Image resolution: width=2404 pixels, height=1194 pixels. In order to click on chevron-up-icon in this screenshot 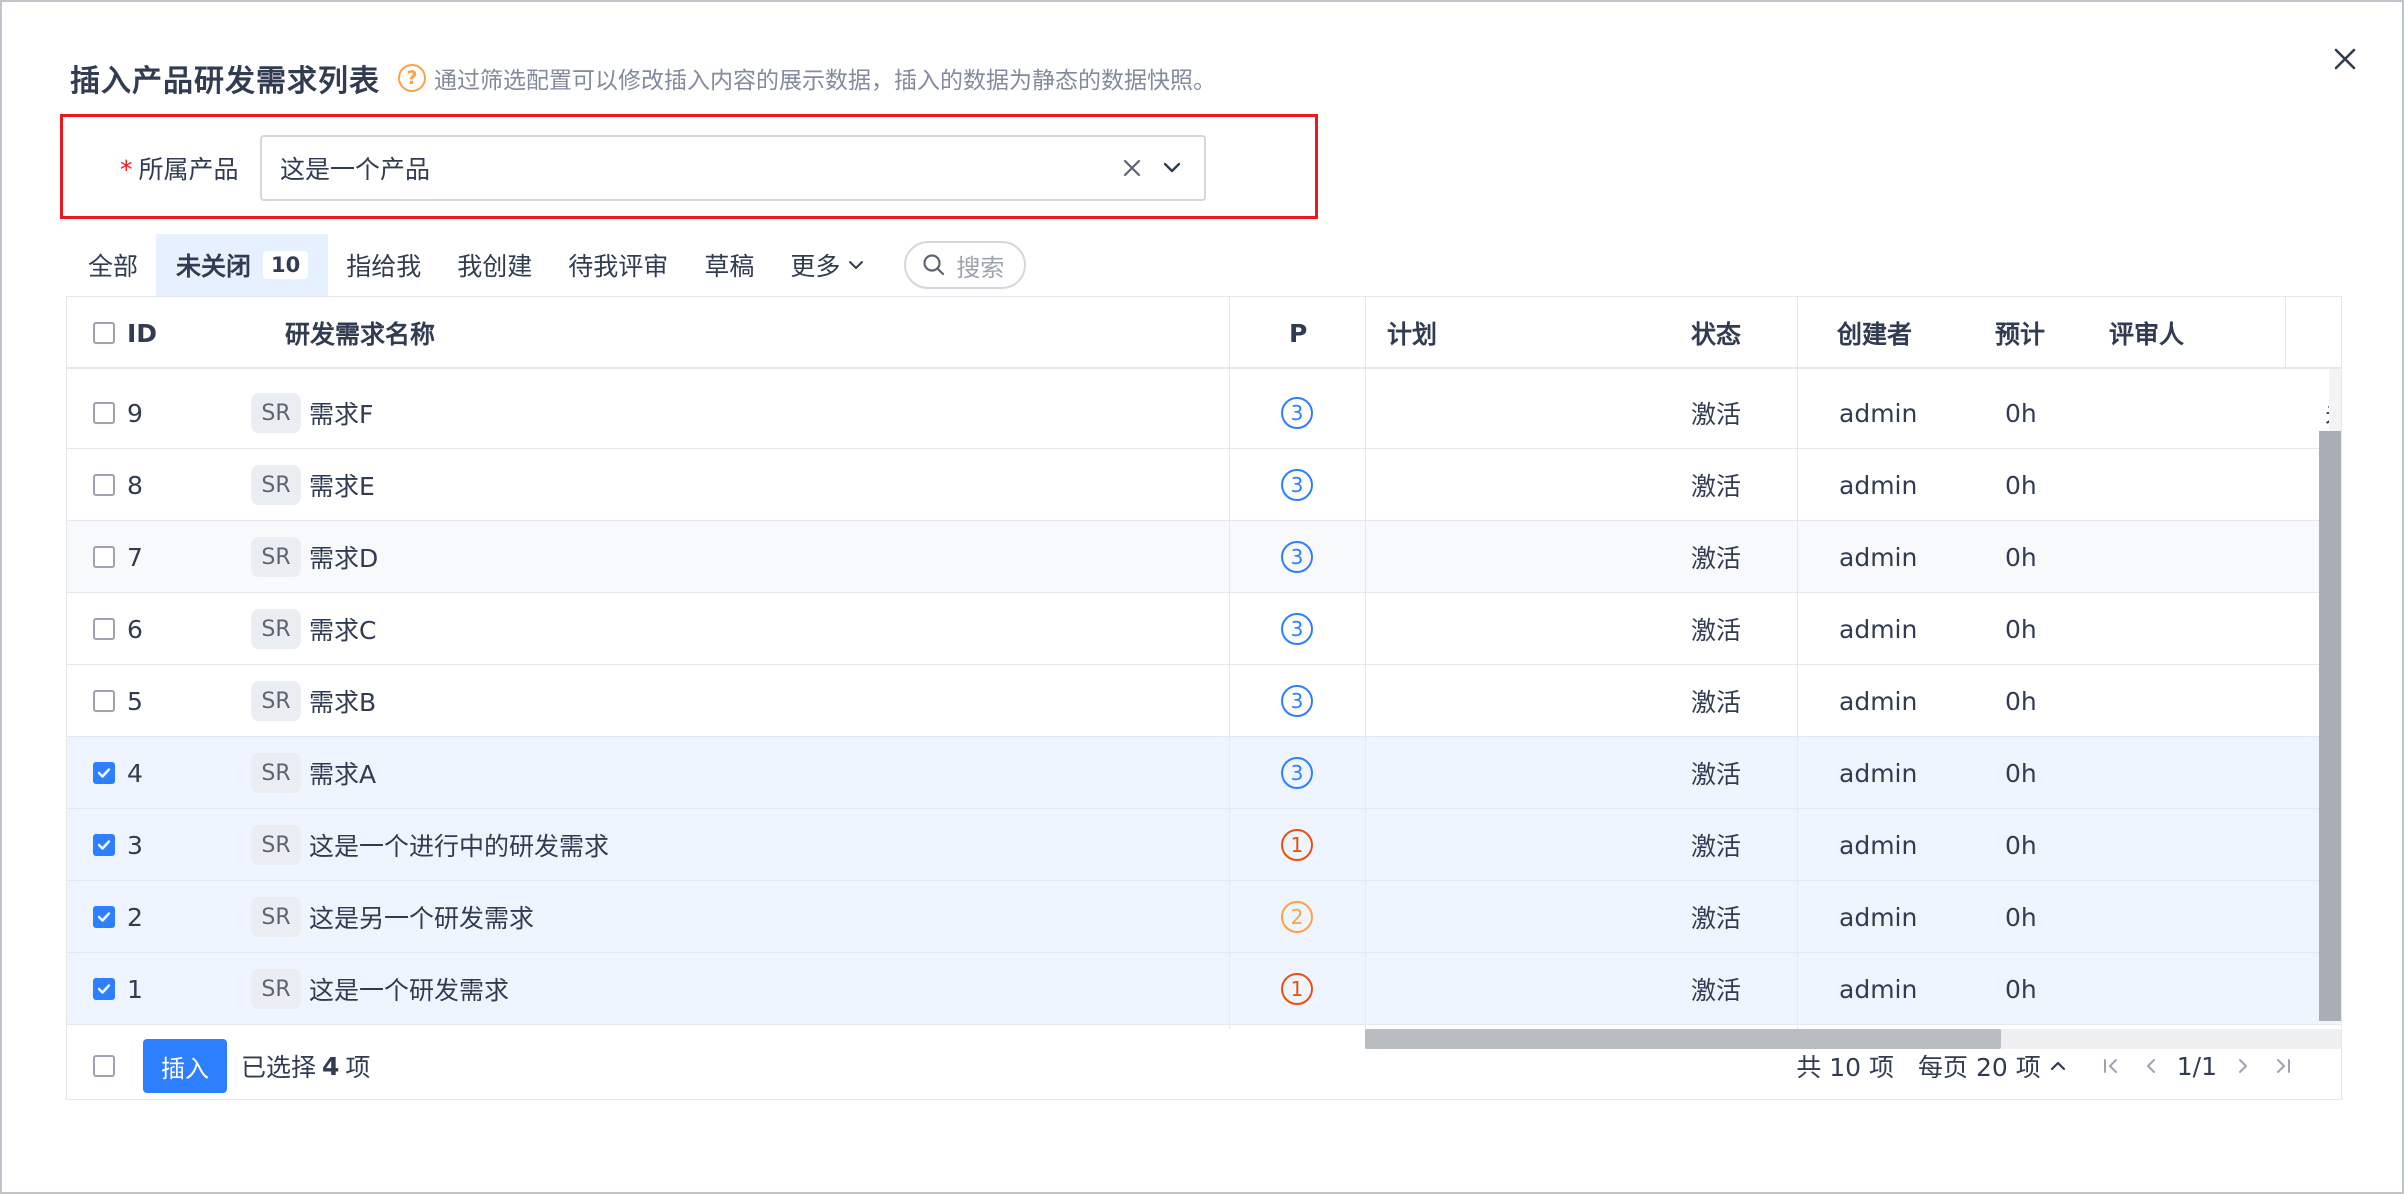, I will do `click(2058, 1066)`.